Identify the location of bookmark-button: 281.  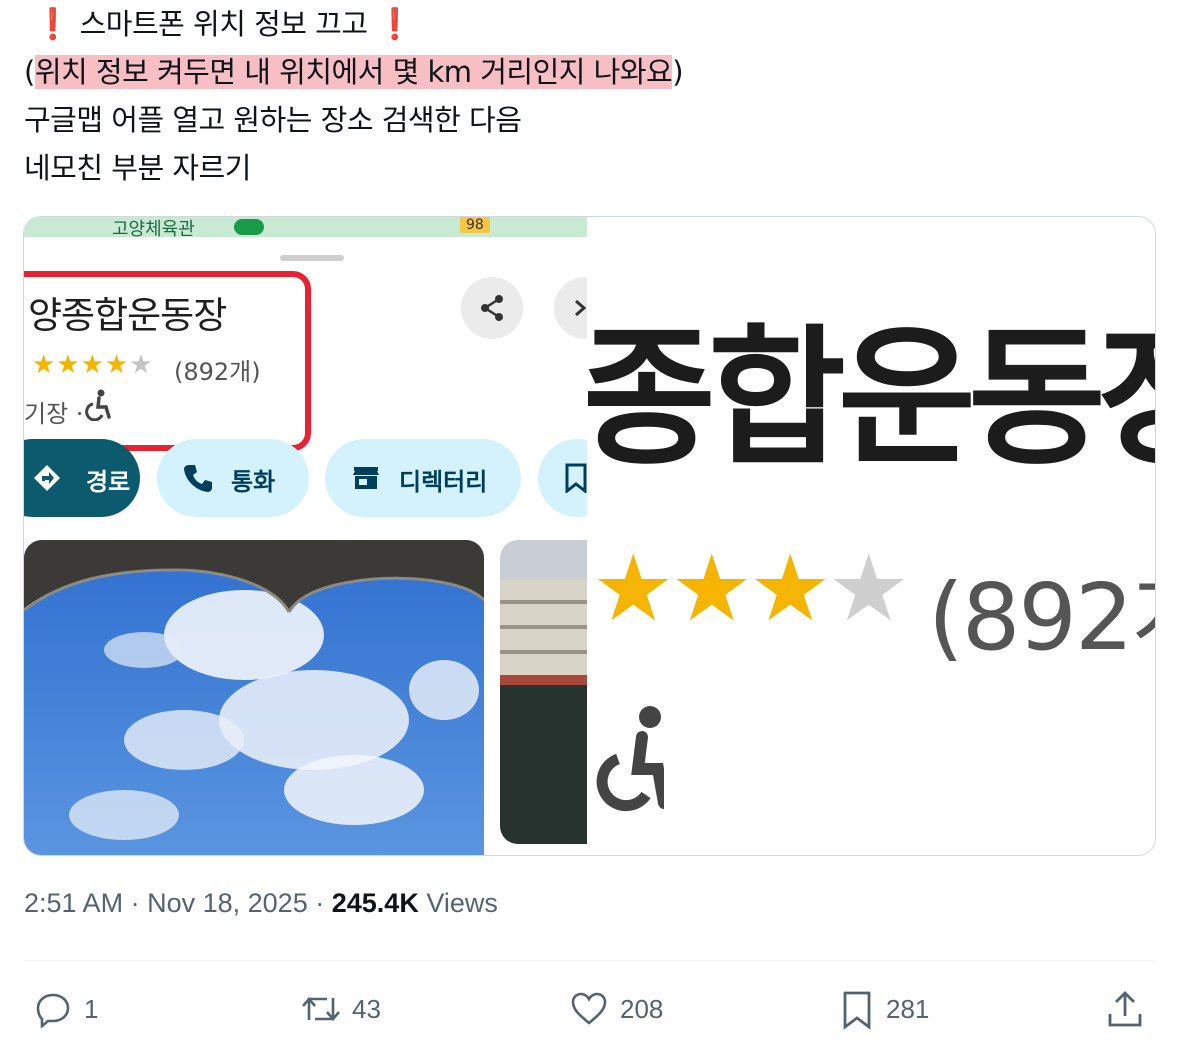
(890, 1010).